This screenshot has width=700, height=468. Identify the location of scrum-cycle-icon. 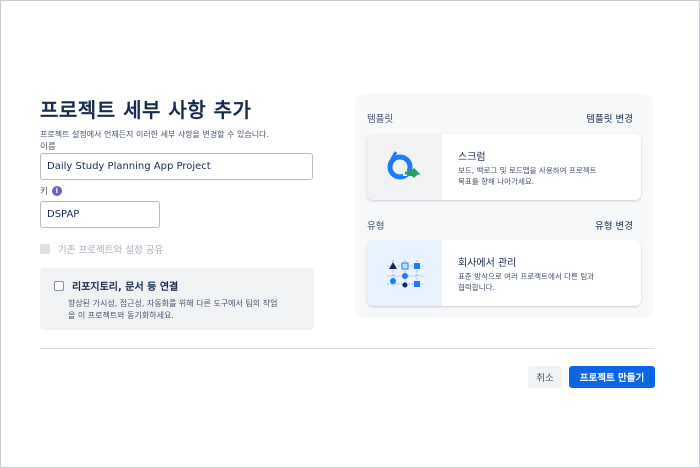
(404, 165).